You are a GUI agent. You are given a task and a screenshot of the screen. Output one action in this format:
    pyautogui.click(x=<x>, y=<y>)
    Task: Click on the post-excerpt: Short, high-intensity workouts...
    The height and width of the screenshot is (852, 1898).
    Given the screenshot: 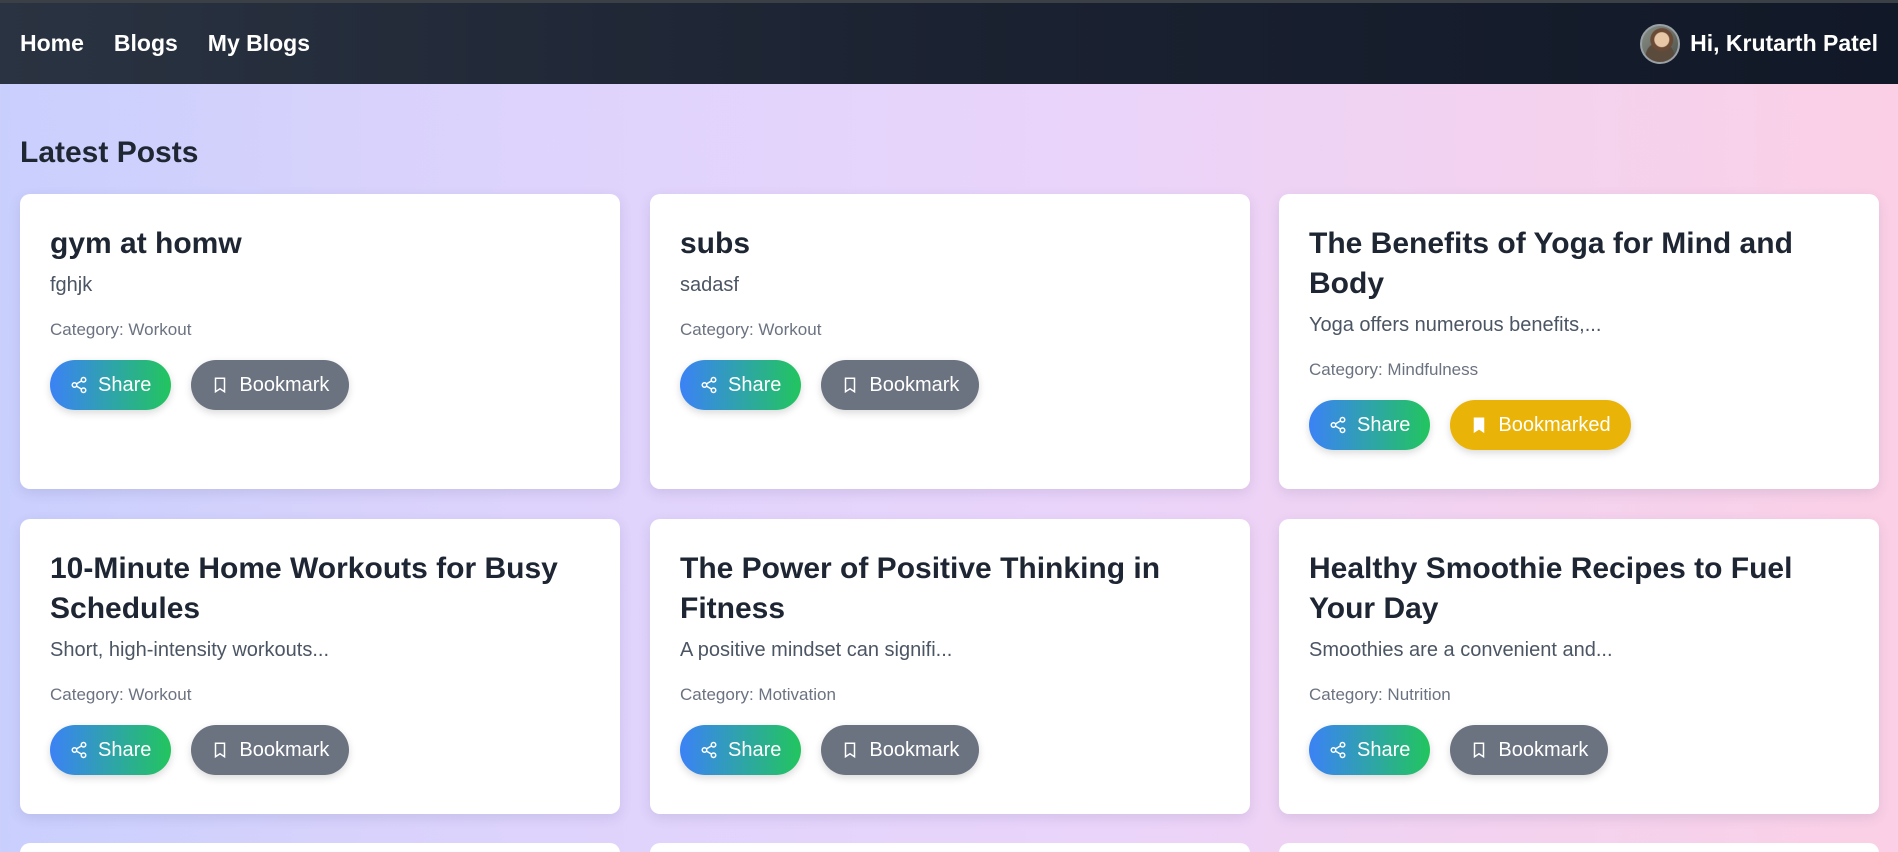 What is the action you would take?
    pyautogui.click(x=190, y=650)
    